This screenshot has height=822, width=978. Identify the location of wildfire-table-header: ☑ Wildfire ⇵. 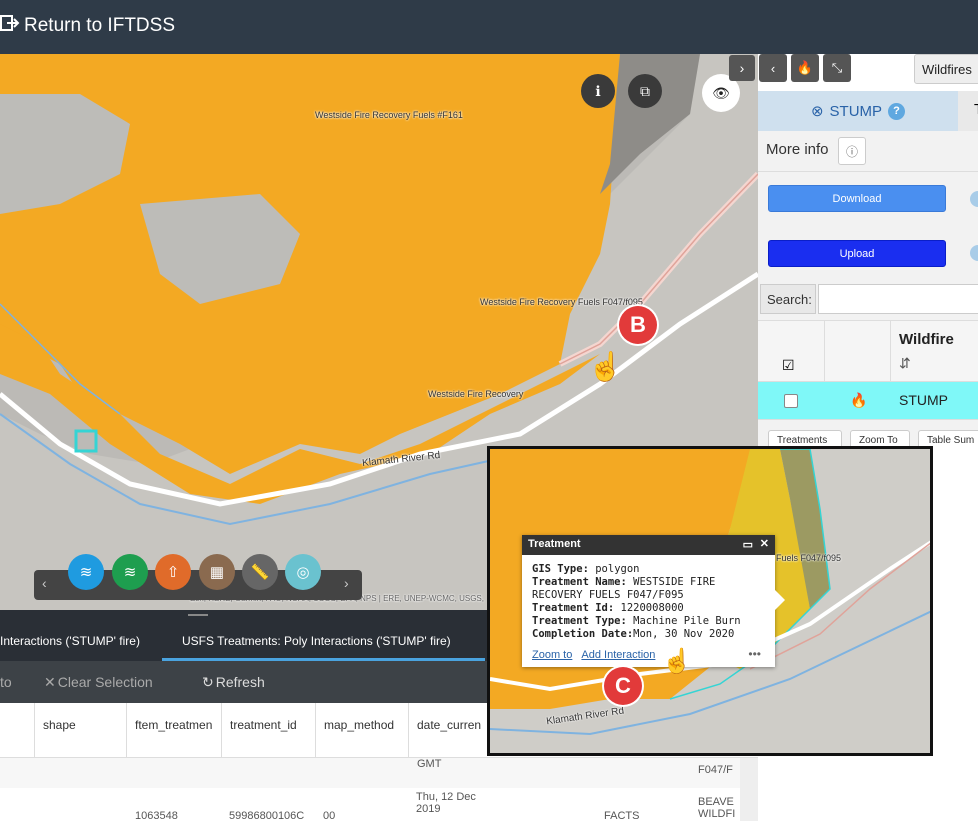
(868, 351).